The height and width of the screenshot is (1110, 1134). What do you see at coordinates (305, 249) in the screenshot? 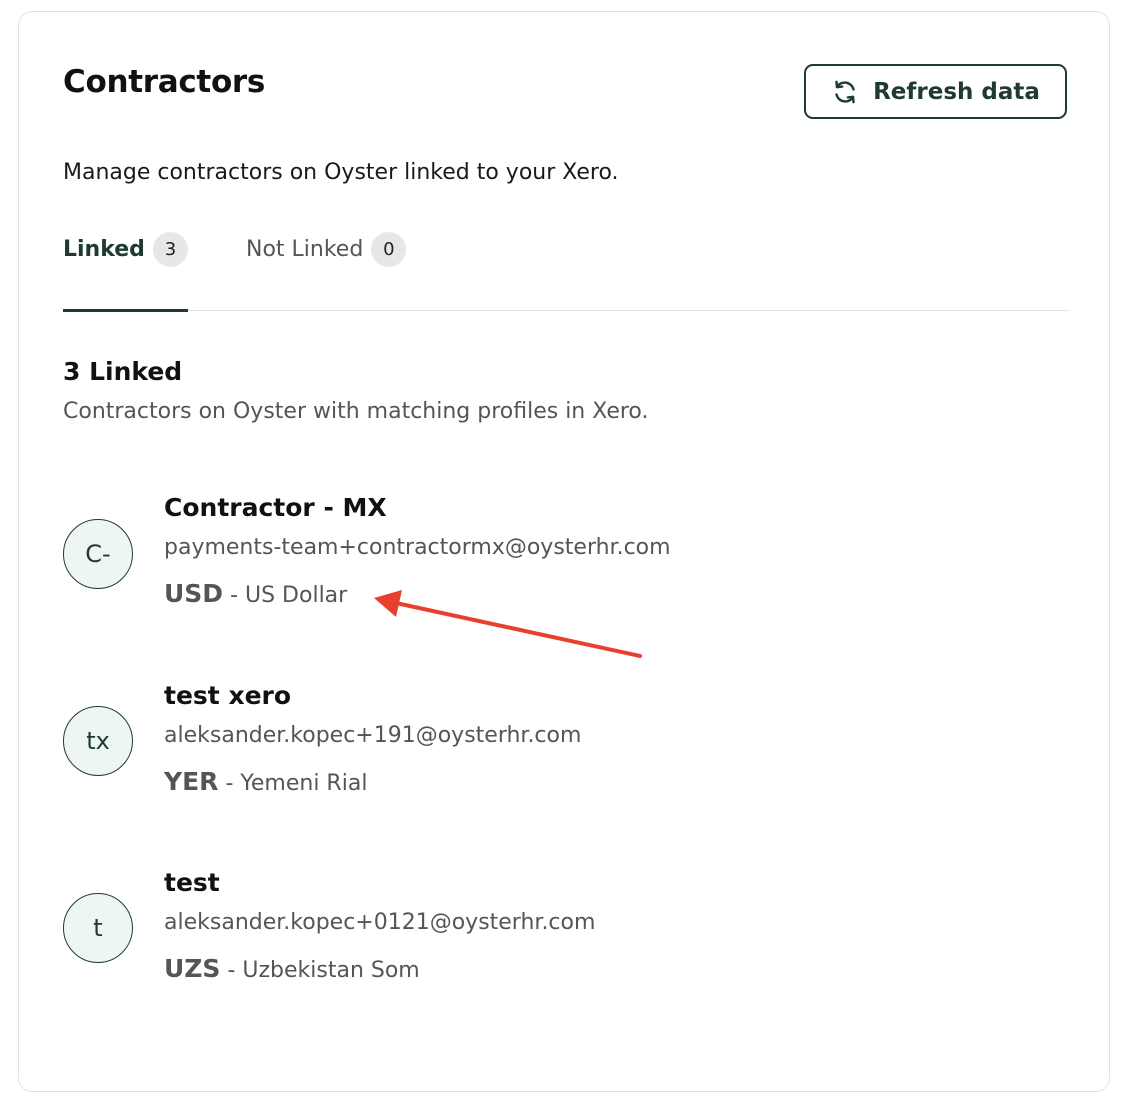
I see `tab-not-linked-label: Not Linked` at bounding box center [305, 249].